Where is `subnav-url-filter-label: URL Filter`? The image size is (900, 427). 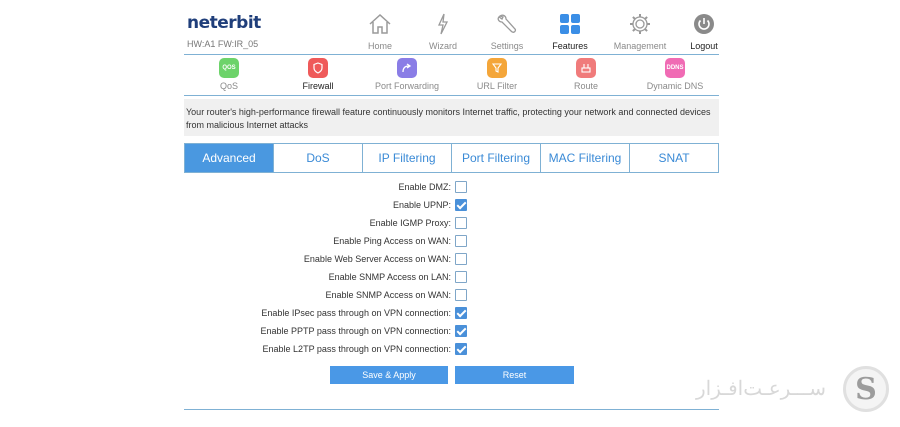 subnav-url-filter-label: URL Filter is located at coordinates (497, 86).